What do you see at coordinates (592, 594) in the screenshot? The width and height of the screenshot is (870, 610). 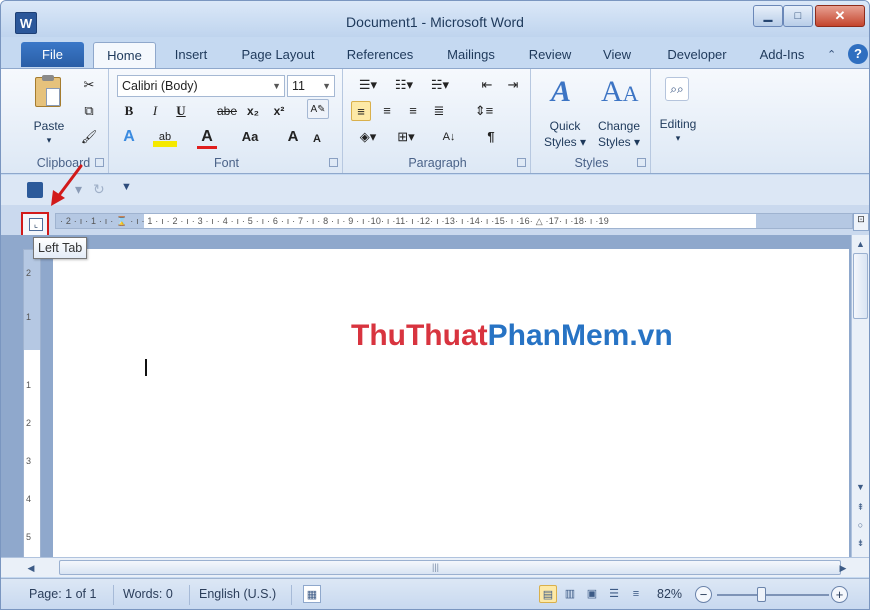 I see `web-layout-icon: ▣` at bounding box center [592, 594].